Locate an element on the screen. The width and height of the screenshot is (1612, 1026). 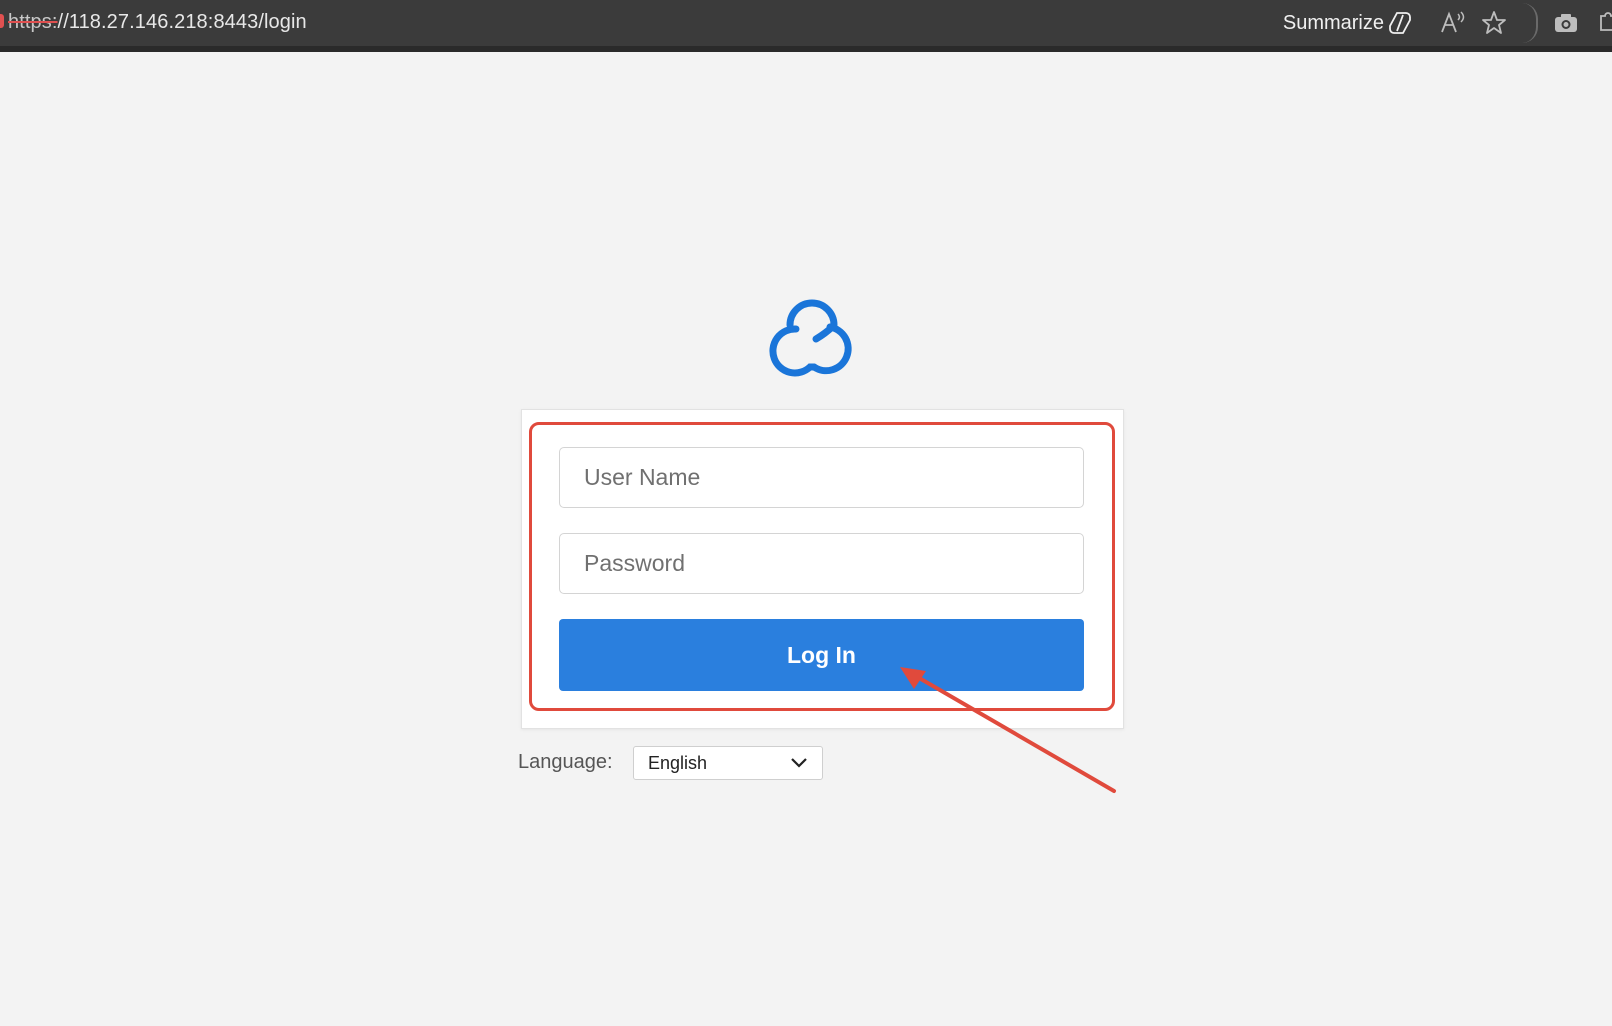
login-button: Log In is located at coordinates (821, 655).